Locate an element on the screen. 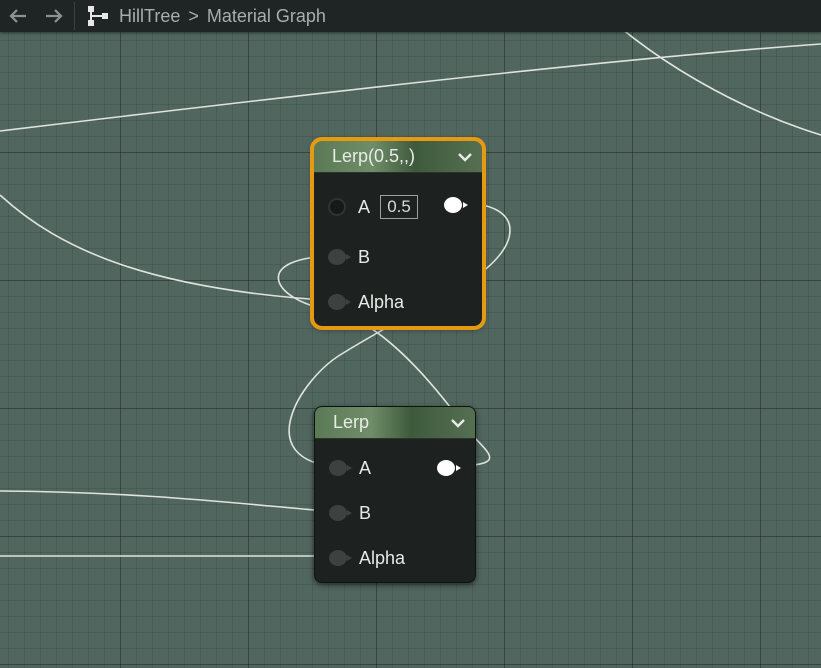  node-header: Lerp is located at coordinates (395, 423).